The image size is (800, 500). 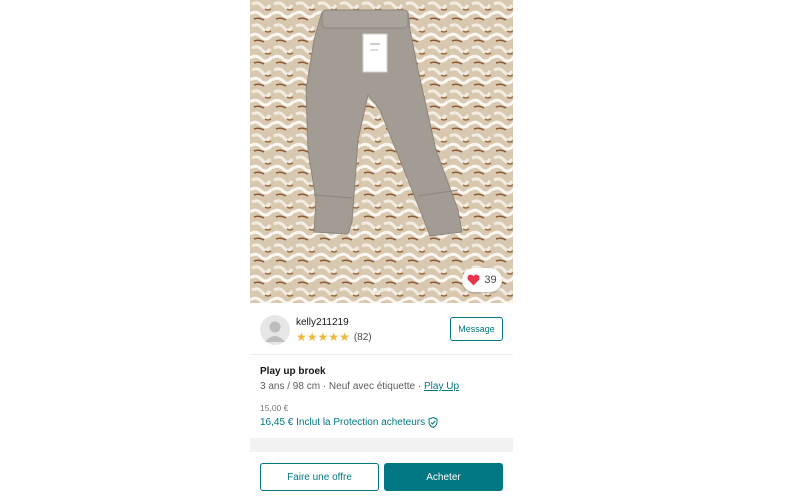 I want to click on price-with-protection: 16,45 € Inclut la Protection acheteurs, so click(x=382, y=422).